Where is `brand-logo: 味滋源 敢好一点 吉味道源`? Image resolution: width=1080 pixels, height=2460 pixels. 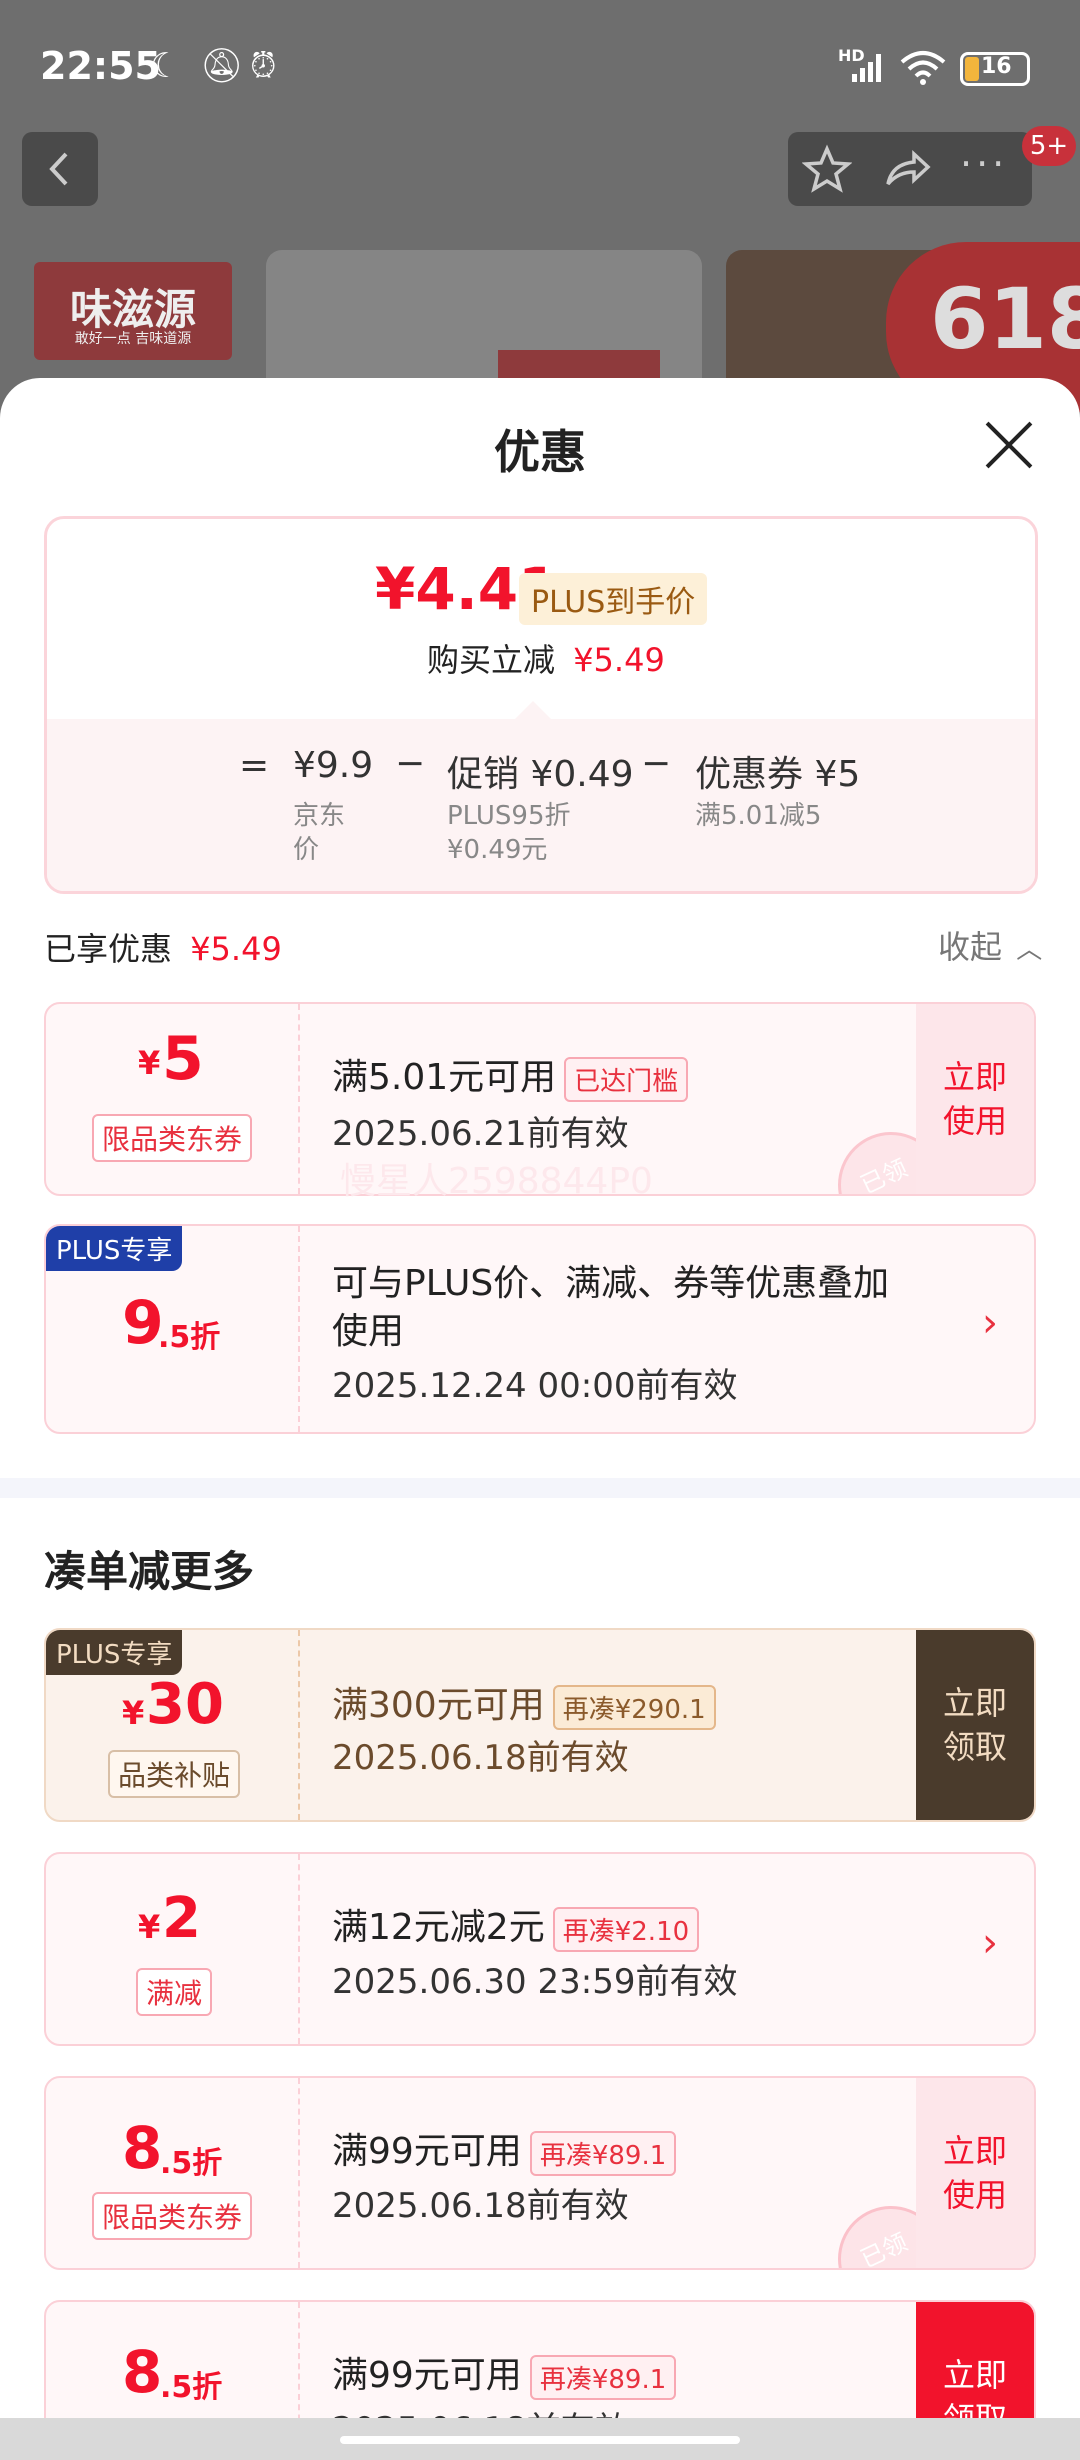 brand-logo: 味滋源 敢好一点 吉味道源 is located at coordinates (133, 311).